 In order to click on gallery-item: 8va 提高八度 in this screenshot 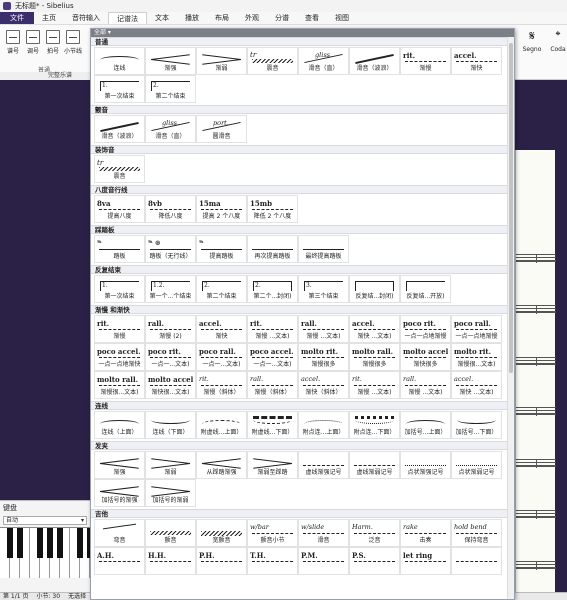, I will do `click(119, 209)`.